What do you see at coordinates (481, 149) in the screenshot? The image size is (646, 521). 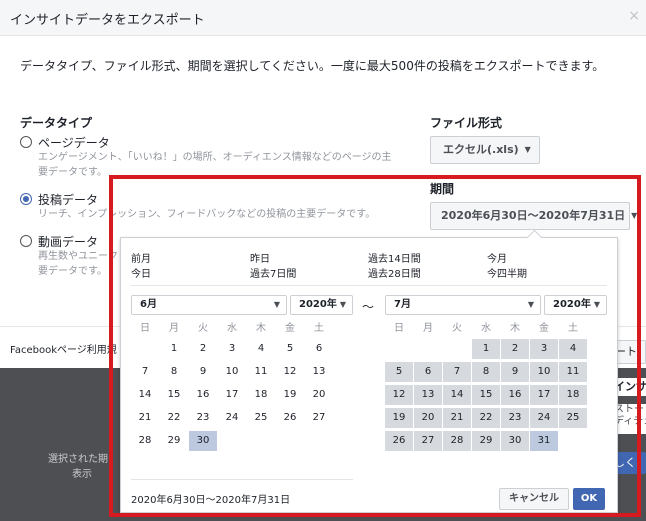 I see `file-format-value: エクセル(.xls)` at bounding box center [481, 149].